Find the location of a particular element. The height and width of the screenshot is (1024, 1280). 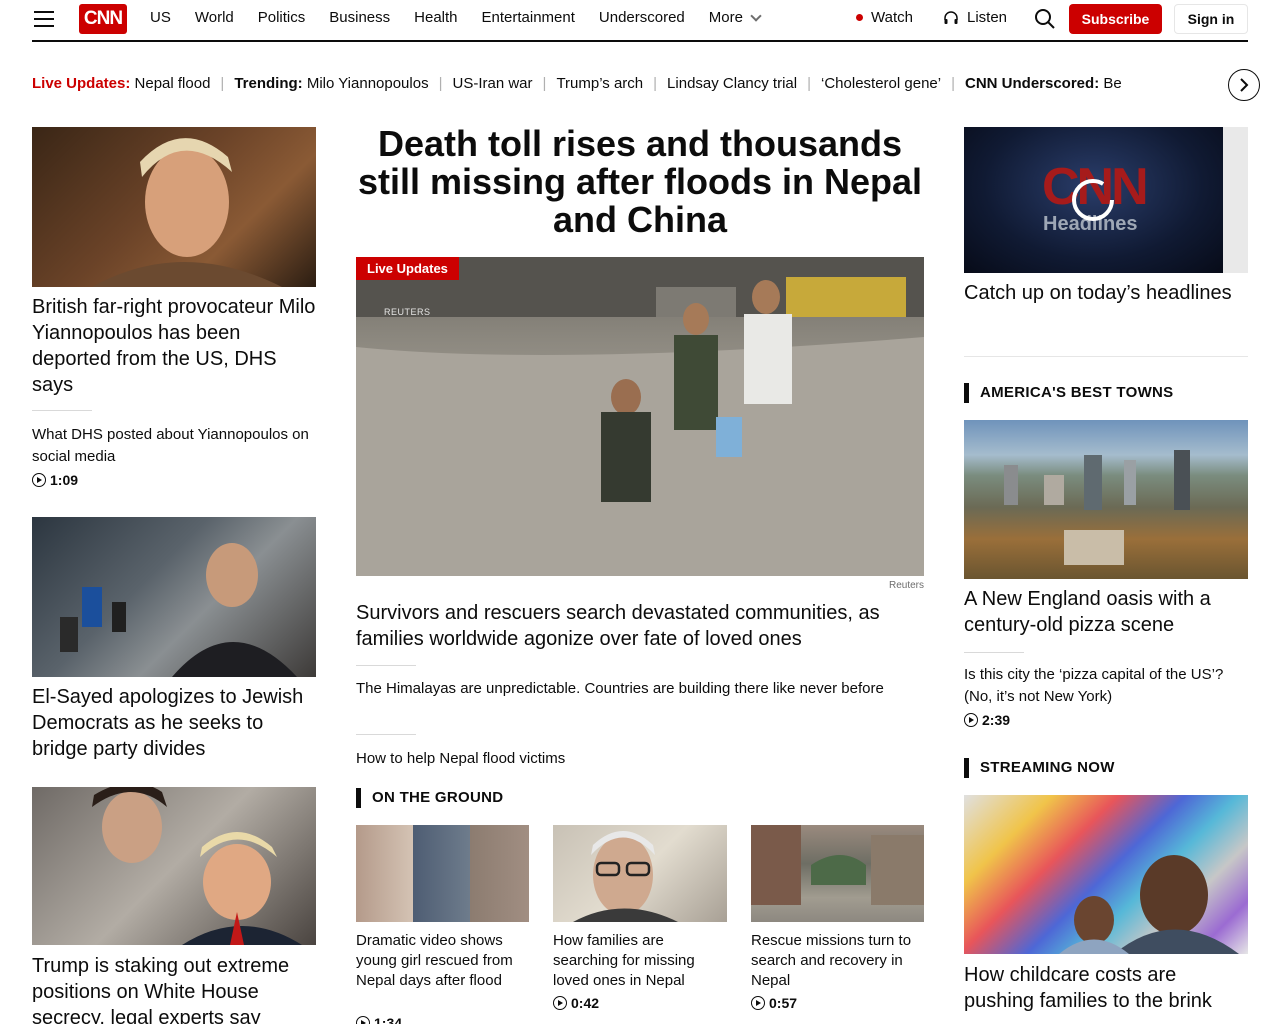

watch-link: Watch is located at coordinates (884, 17).